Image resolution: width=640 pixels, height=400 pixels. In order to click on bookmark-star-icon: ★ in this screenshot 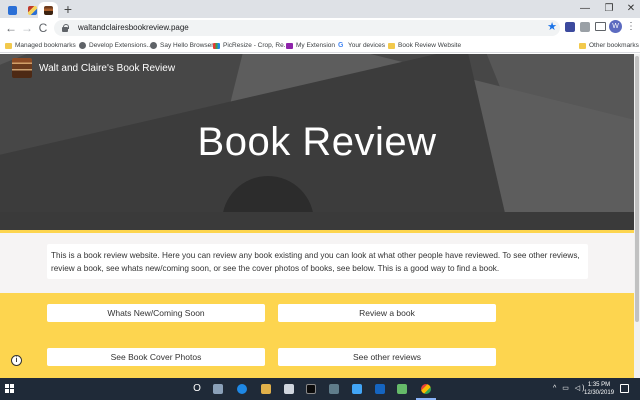, I will do `click(552, 27)`.